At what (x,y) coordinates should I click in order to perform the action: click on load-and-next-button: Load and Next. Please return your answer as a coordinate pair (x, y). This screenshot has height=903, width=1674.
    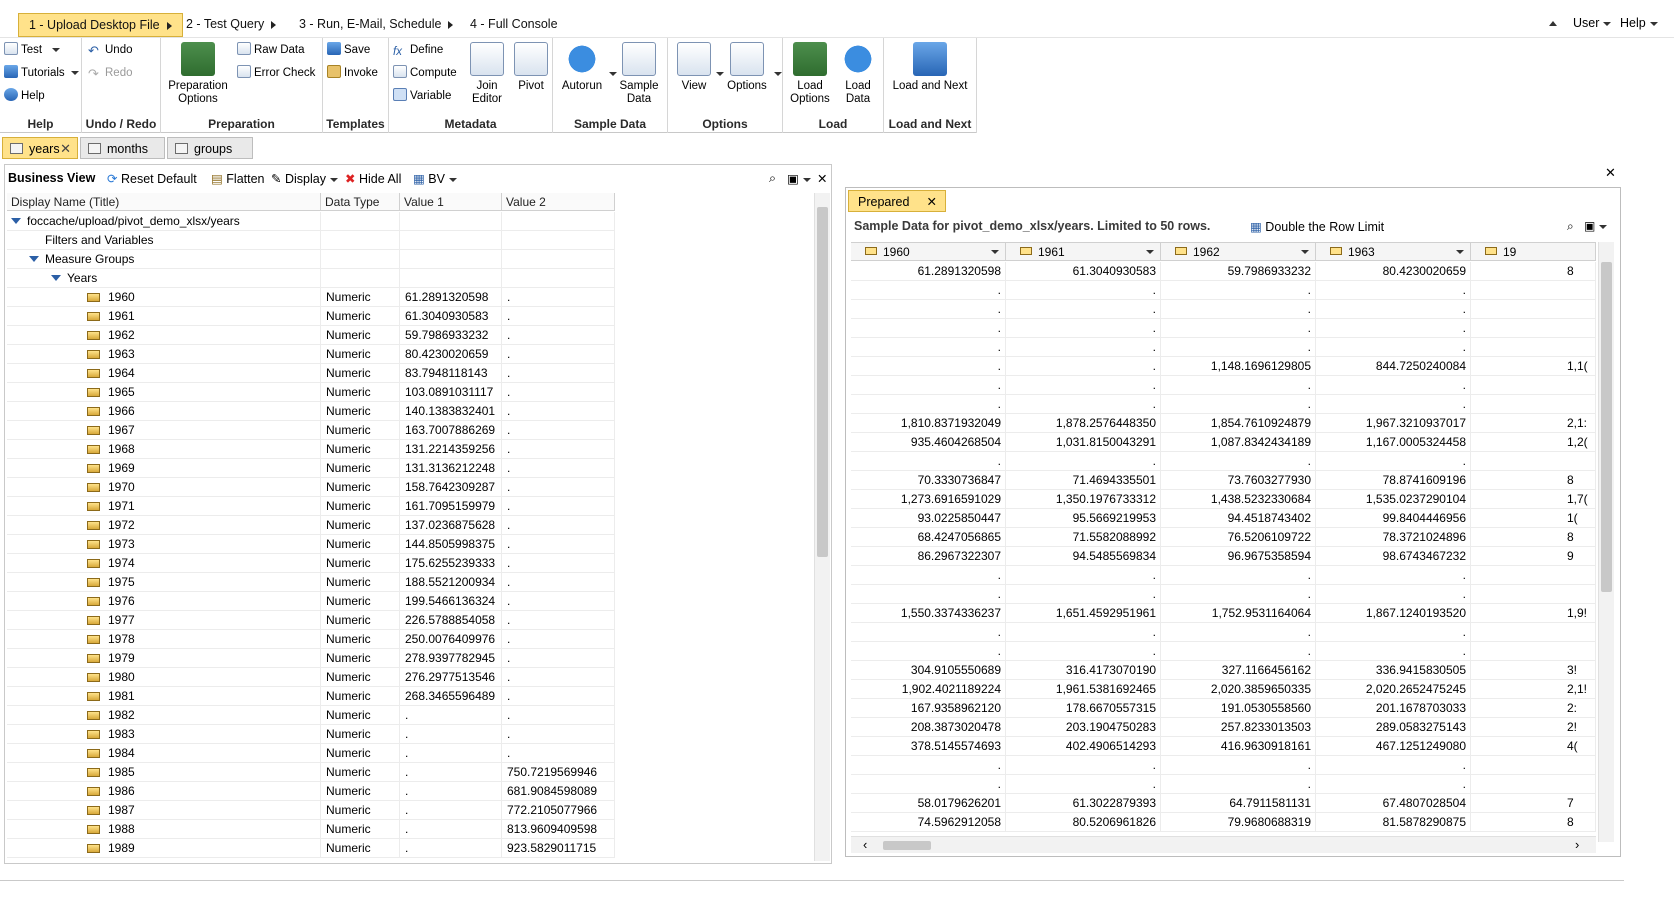
    Looking at the image, I should click on (930, 67).